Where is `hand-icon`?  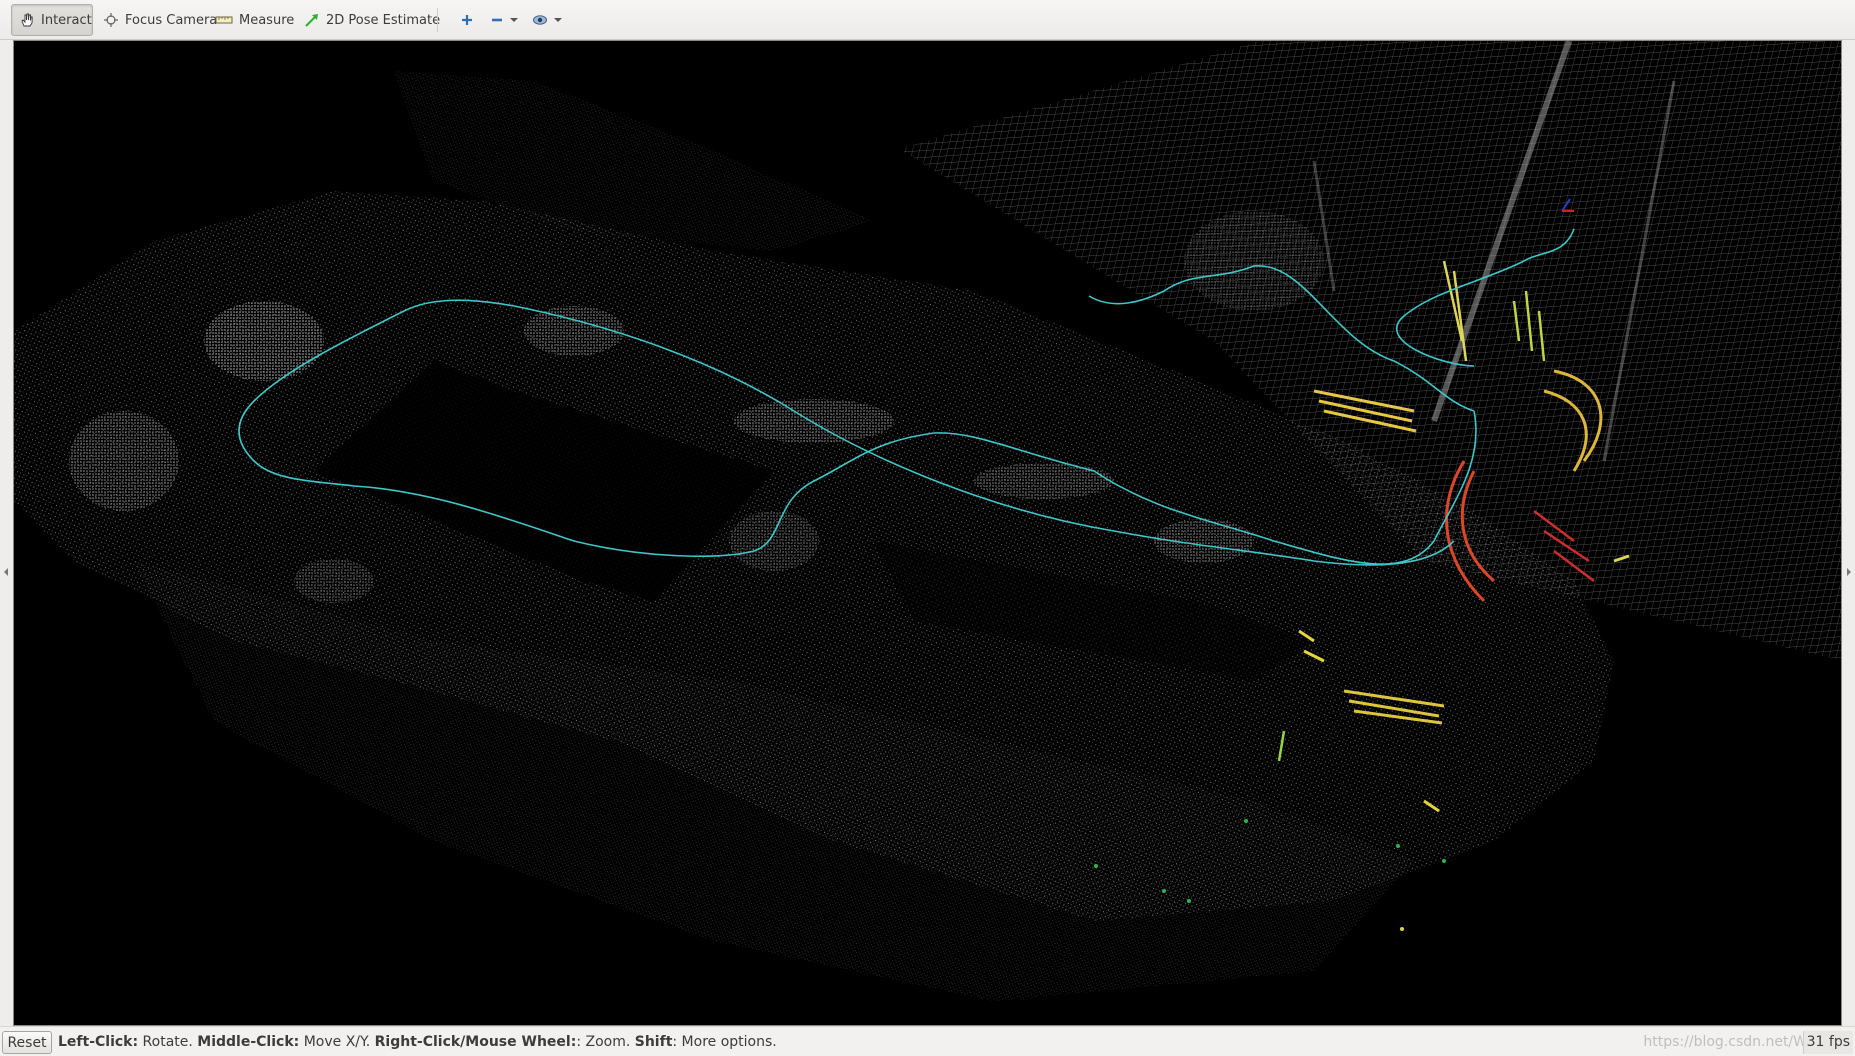
hand-icon is located at coordinates (27, 20).